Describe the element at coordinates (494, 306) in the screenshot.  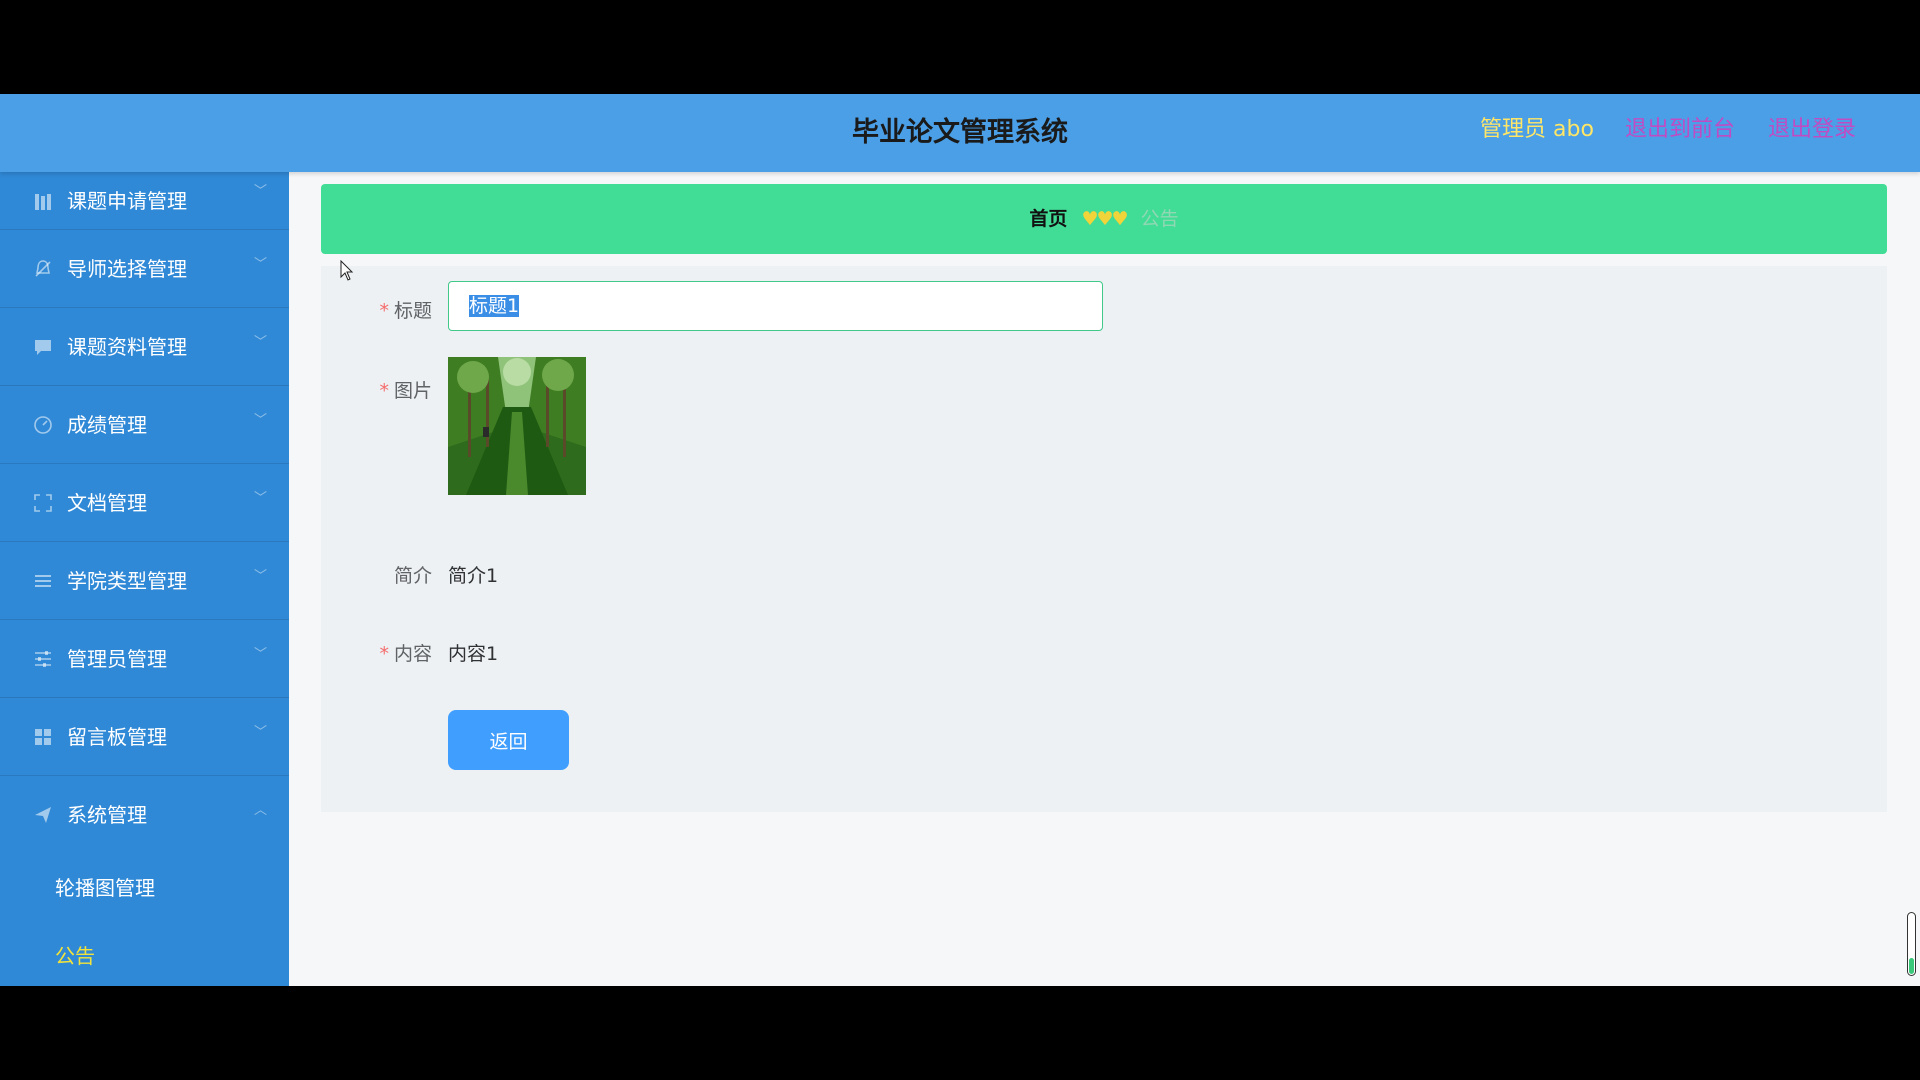
I see `title-input-value: 标题1` at that location.